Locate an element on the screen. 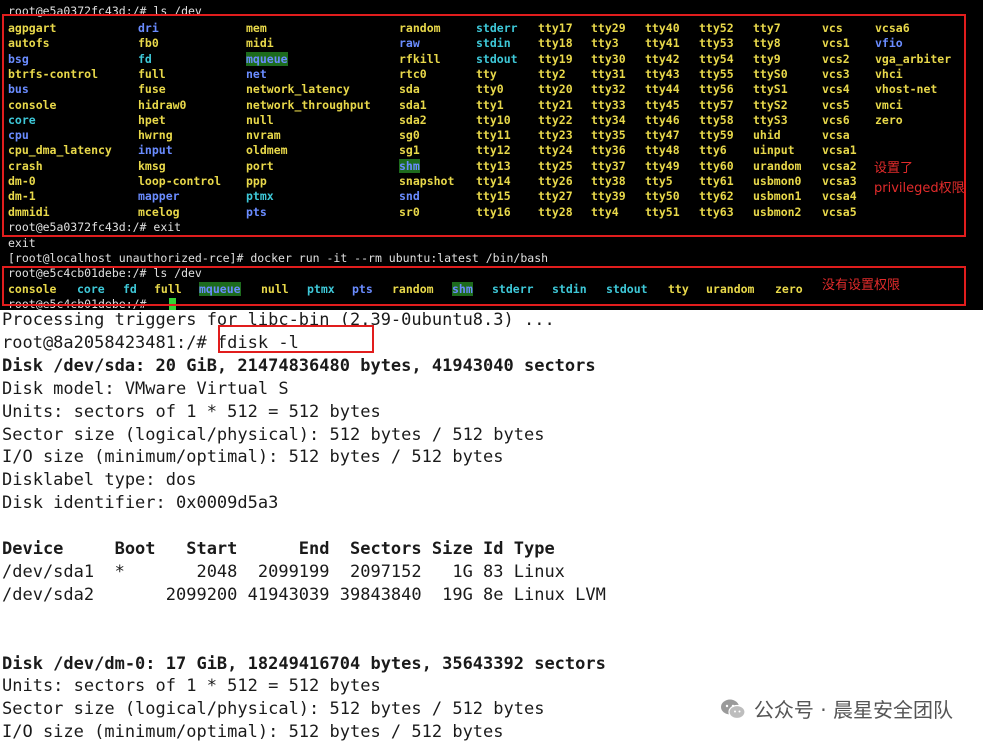 The width and height of the screenshot is (983, 745). wechat-icon is located at coordinates (733, 709).